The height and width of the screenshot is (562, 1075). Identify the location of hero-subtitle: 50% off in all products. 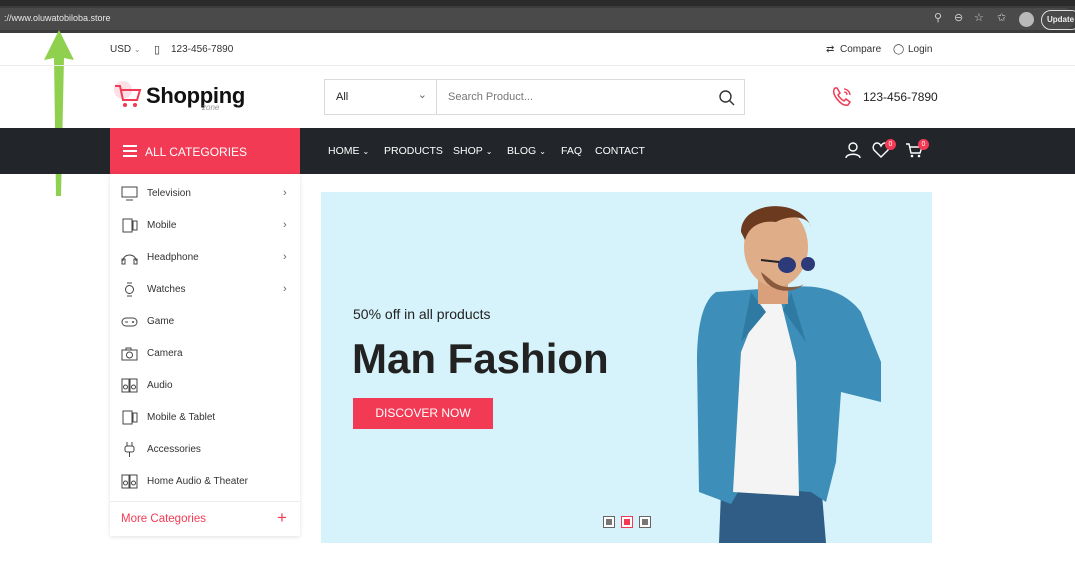
(422, 314).